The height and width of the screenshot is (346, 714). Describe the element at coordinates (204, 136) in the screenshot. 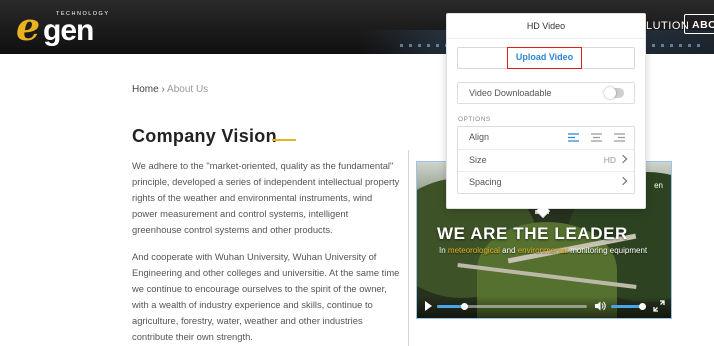

I see `page-title: Company Vision` at that location.